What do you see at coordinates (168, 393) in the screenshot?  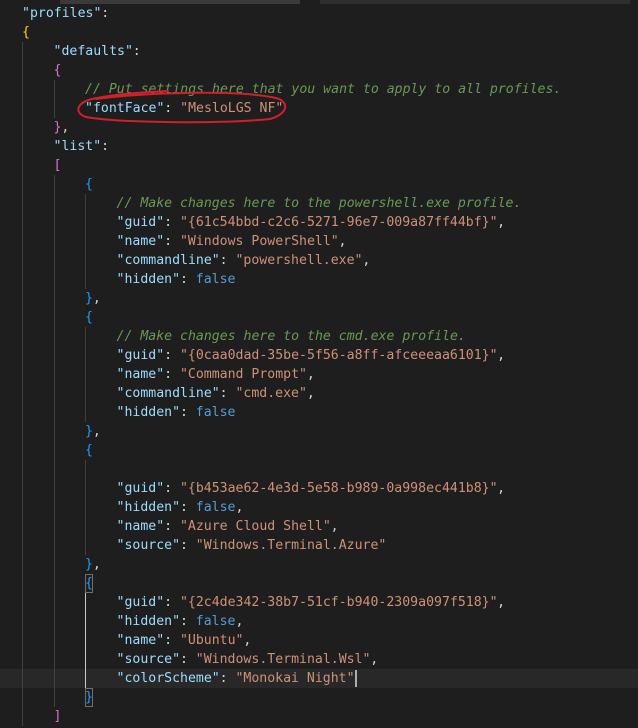 I see `code-token: "commandline"` at bounding box center [168, 393].